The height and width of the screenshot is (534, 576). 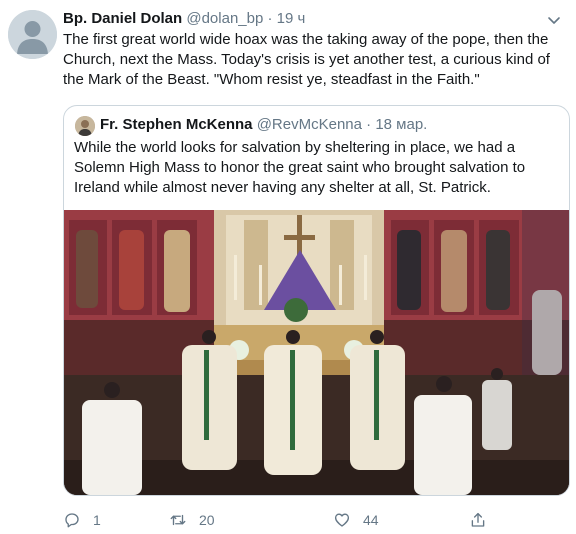 I want to click on like-button: 44, so click(x=356, y=520).